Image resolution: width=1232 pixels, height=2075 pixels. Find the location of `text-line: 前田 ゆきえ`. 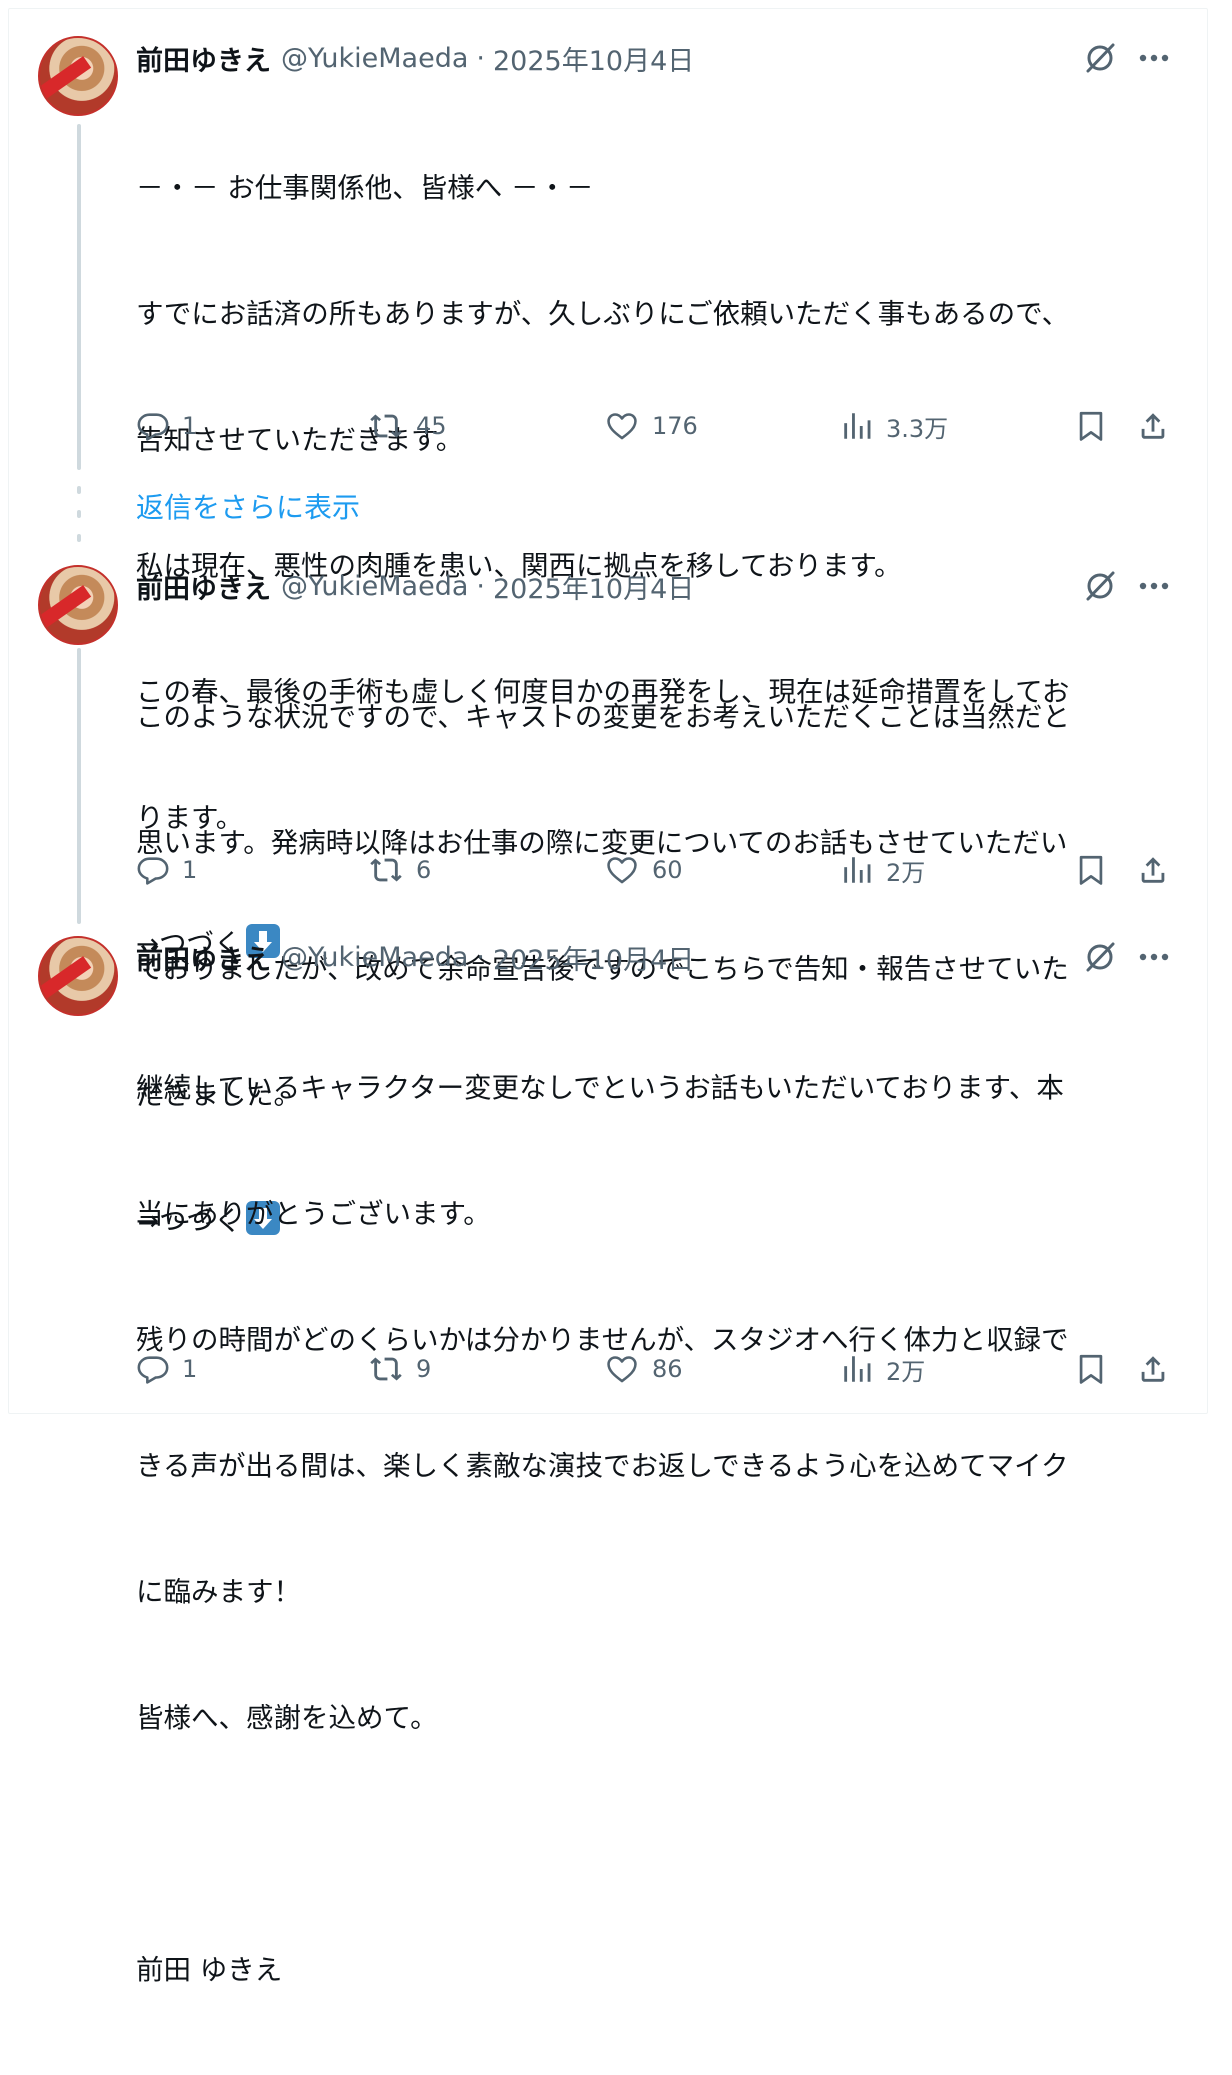

text-line: 前田 ゆきえ is located at coordinates (209, 1970).